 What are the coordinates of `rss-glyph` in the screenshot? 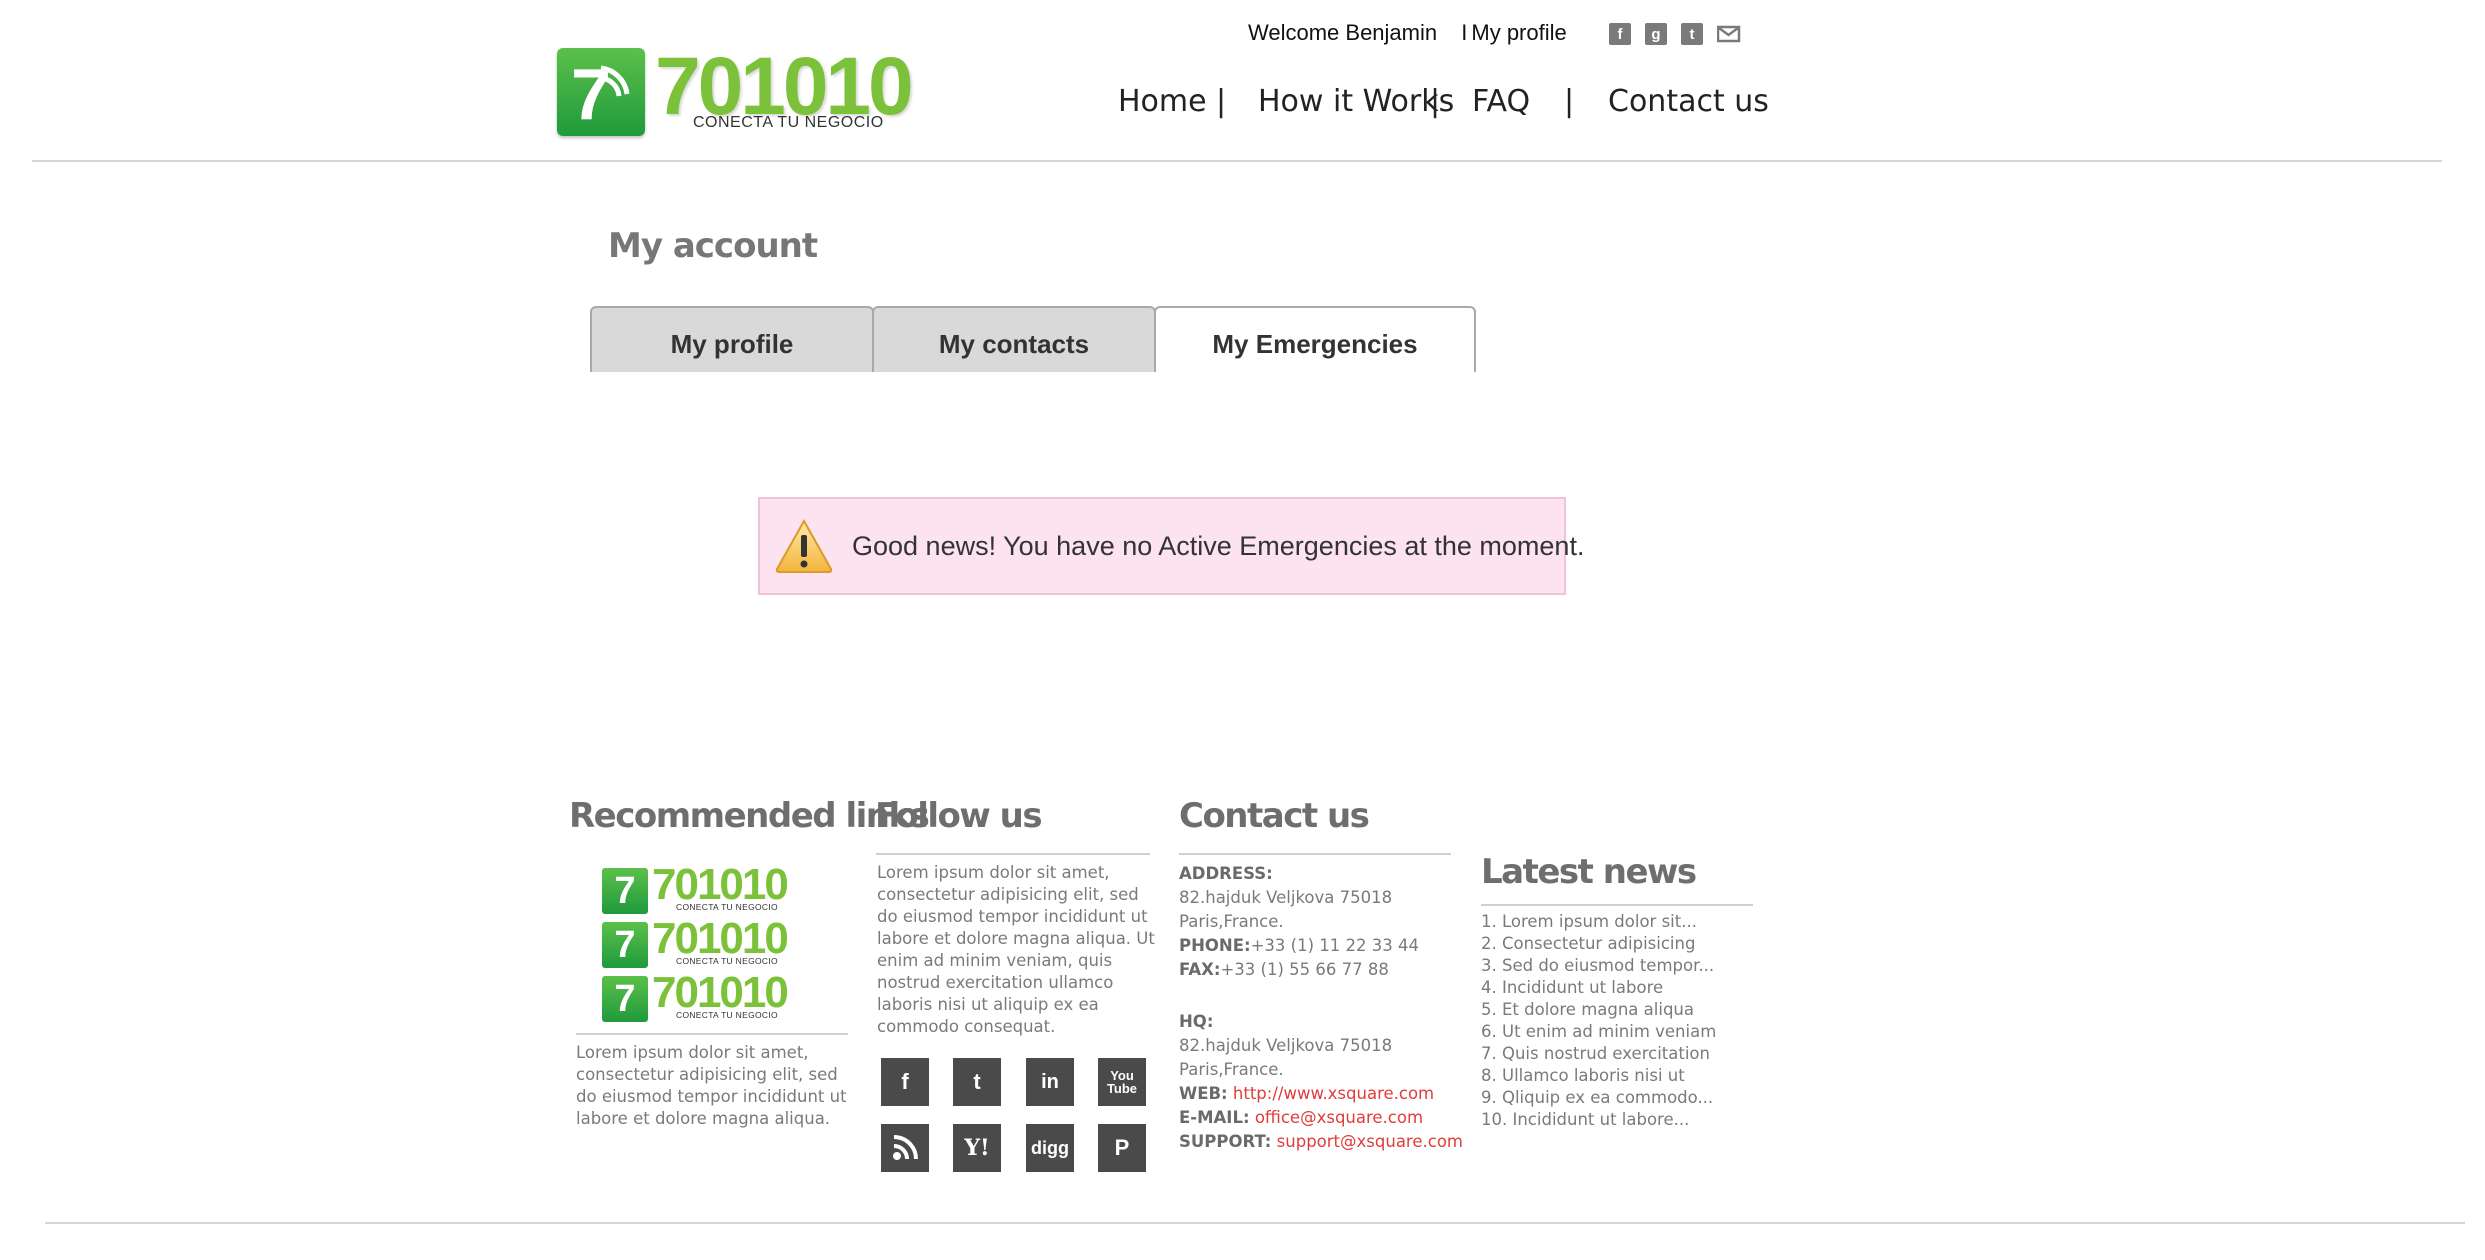 It's located at (905, 1147).